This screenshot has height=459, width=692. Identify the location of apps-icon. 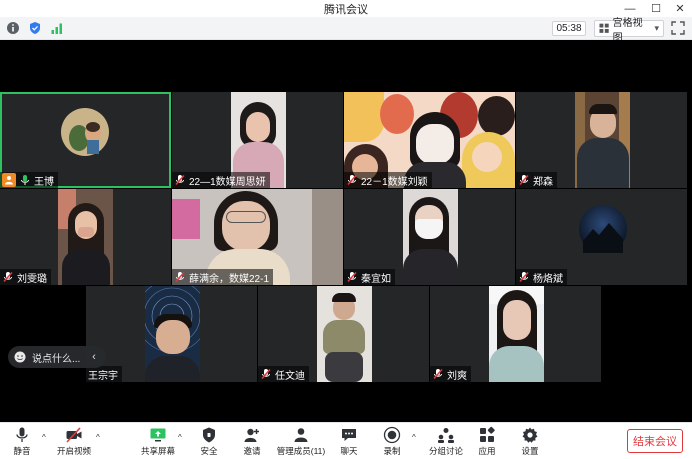
(487, 434).